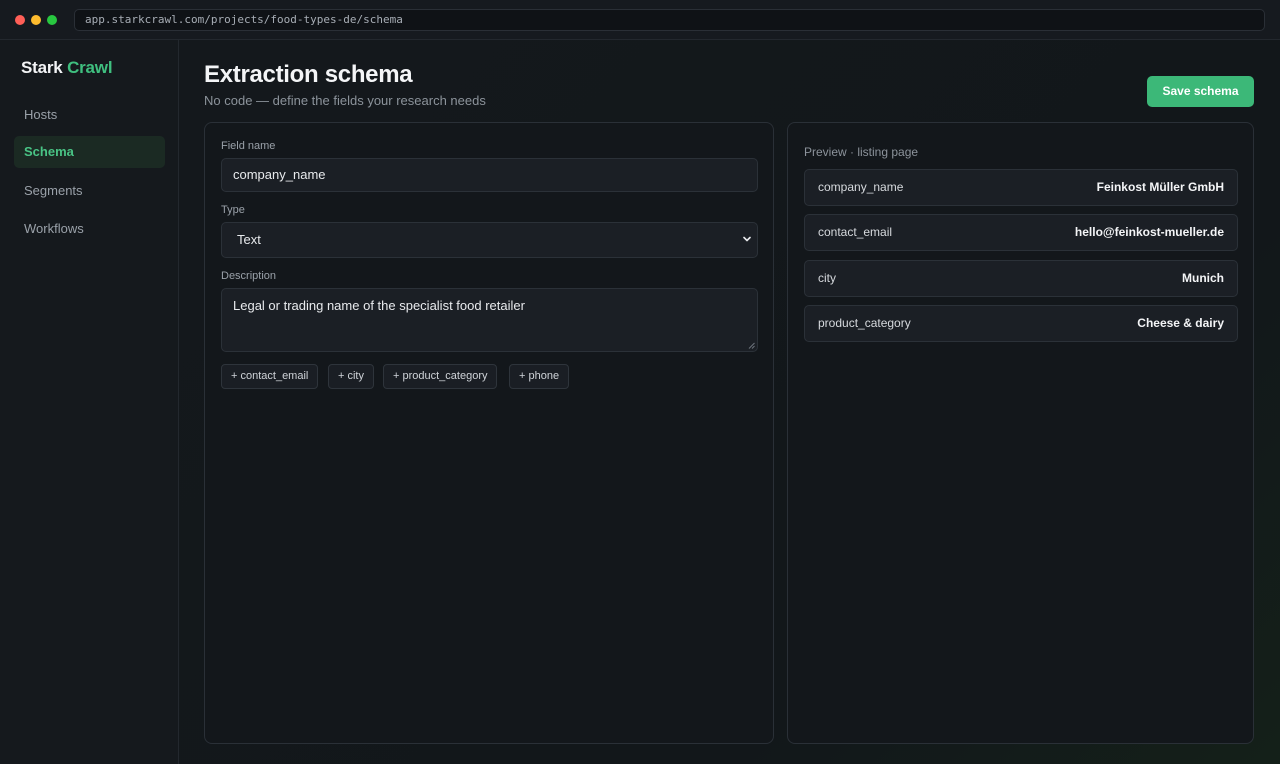 This screenshot has width=1280, height=764. I want to click on add-contact-email-chip: + contact_email, so click(270, 376).